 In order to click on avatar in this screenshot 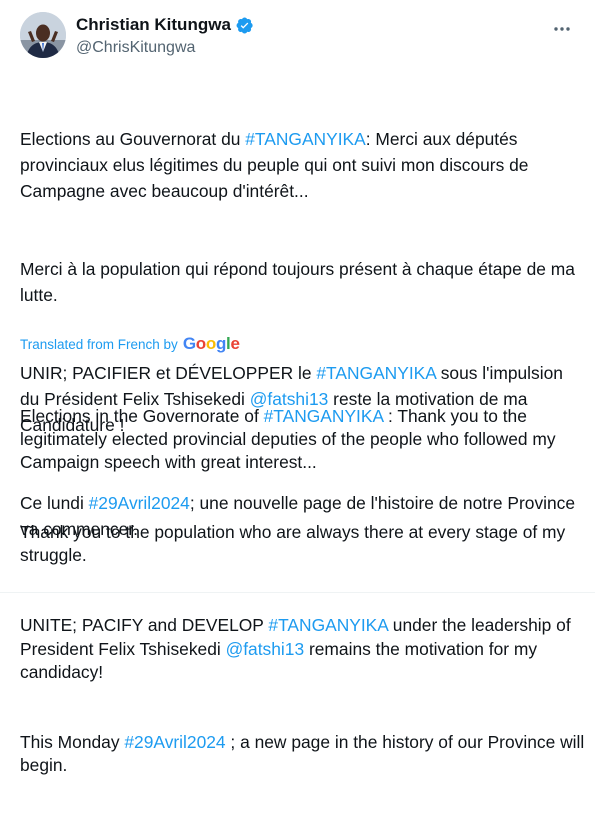, I will do `click(43, 35)`.